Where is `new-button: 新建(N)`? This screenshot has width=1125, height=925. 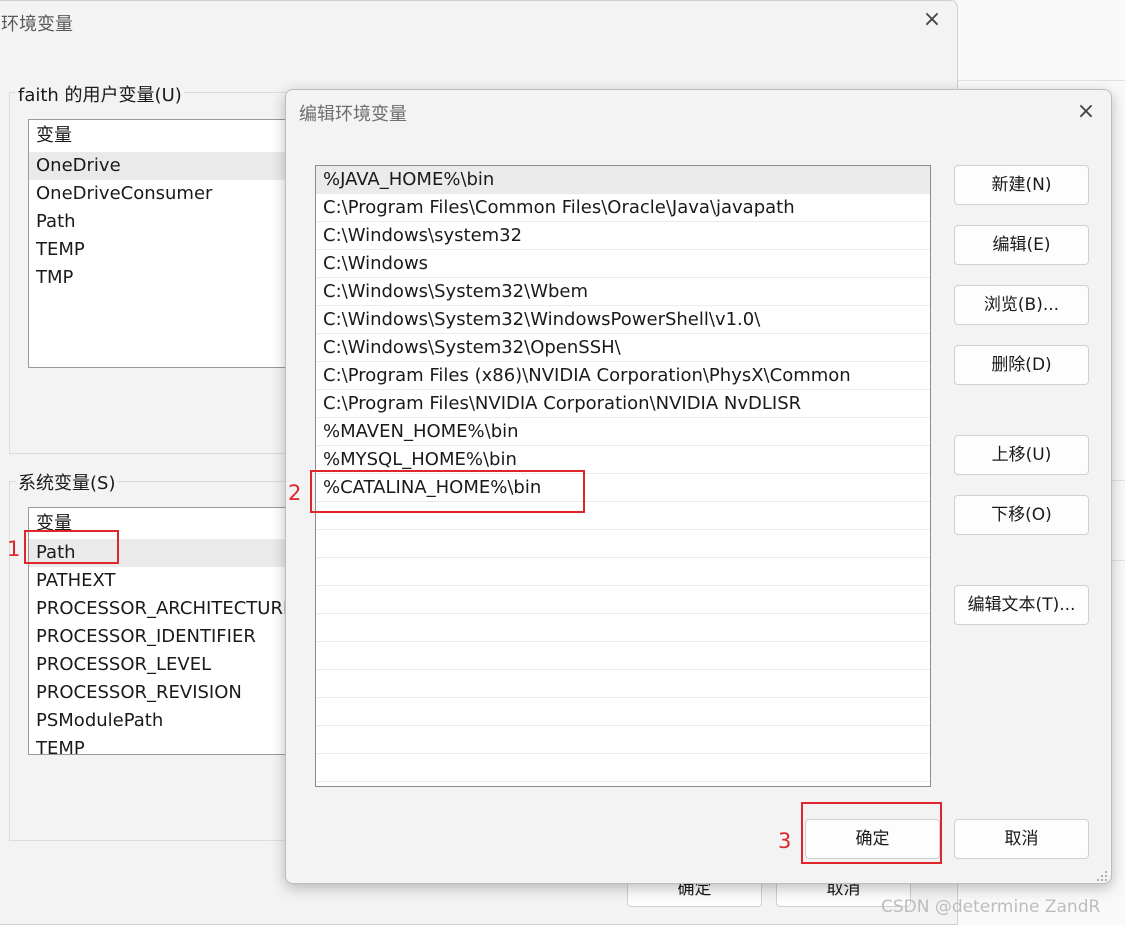 new-button: 新建(N) is located at coordinates (1021, 185).